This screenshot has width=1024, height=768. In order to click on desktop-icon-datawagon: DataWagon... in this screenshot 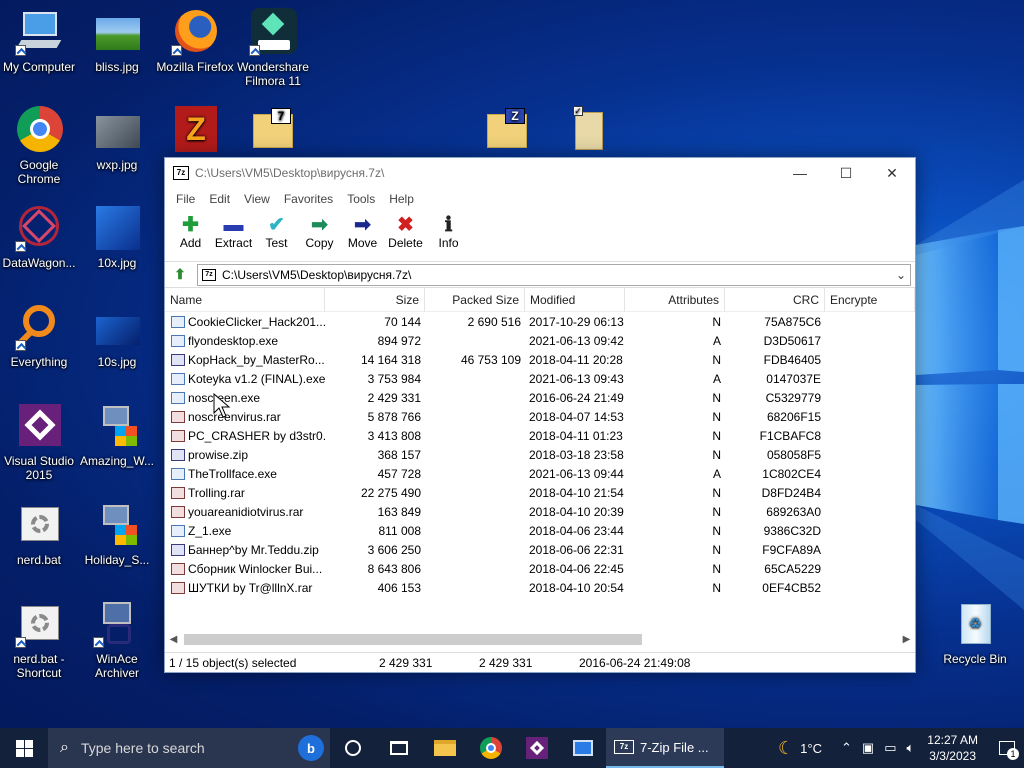, I will do `click(39, 237)`.